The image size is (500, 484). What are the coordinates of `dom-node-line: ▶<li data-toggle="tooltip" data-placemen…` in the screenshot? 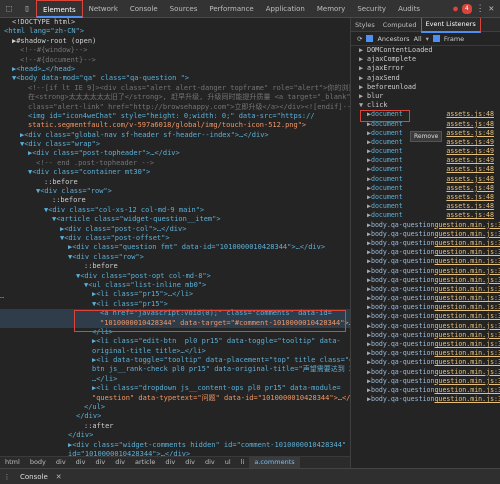 It's located at (175, 360).